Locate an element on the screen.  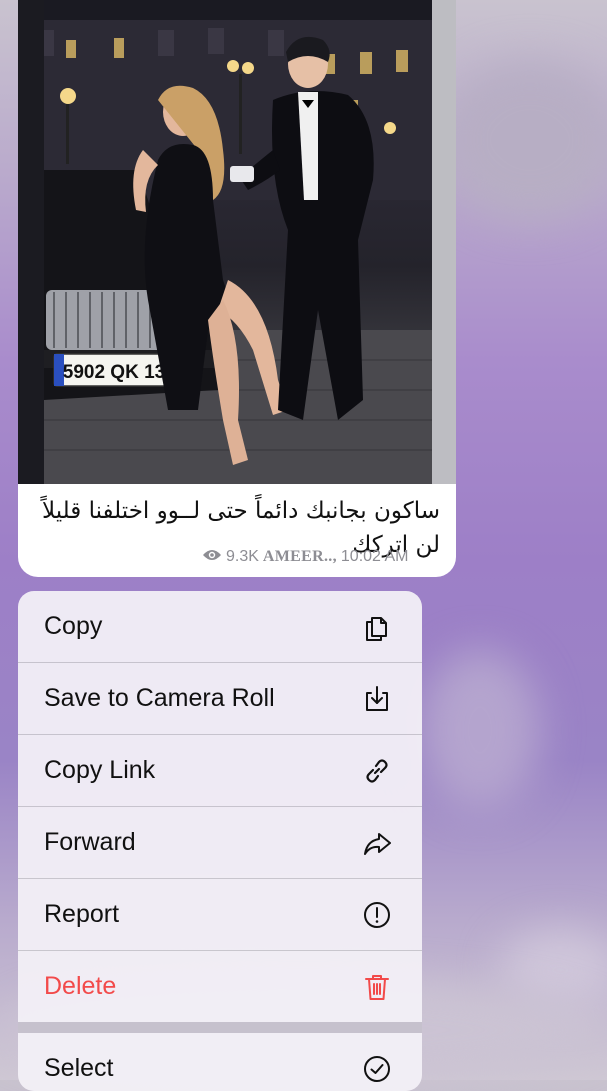
menu-item-save-to-camera-roll: Save to Camera Roll is located at coordinates (220, 698).